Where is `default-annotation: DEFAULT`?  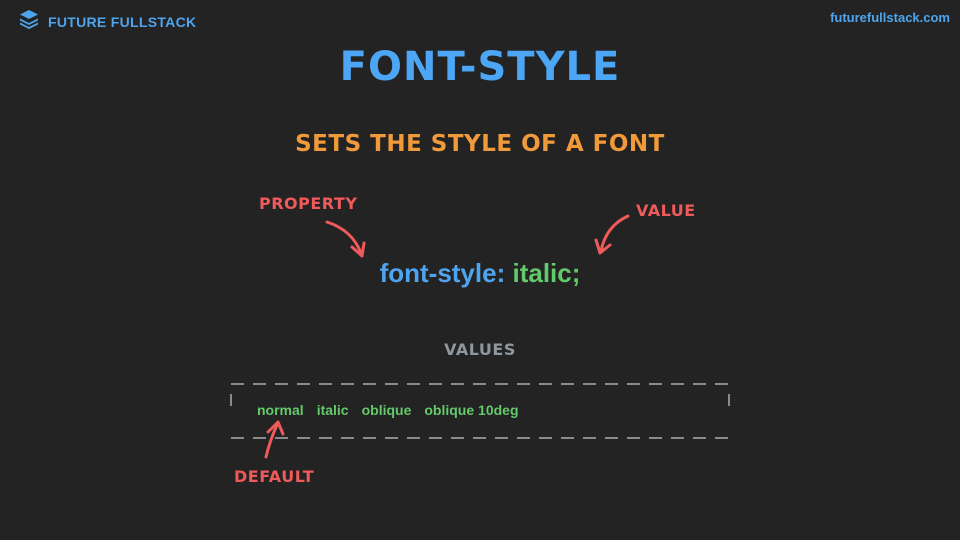
default-annotation: DEFAULT is located at coordinates (274, 476).